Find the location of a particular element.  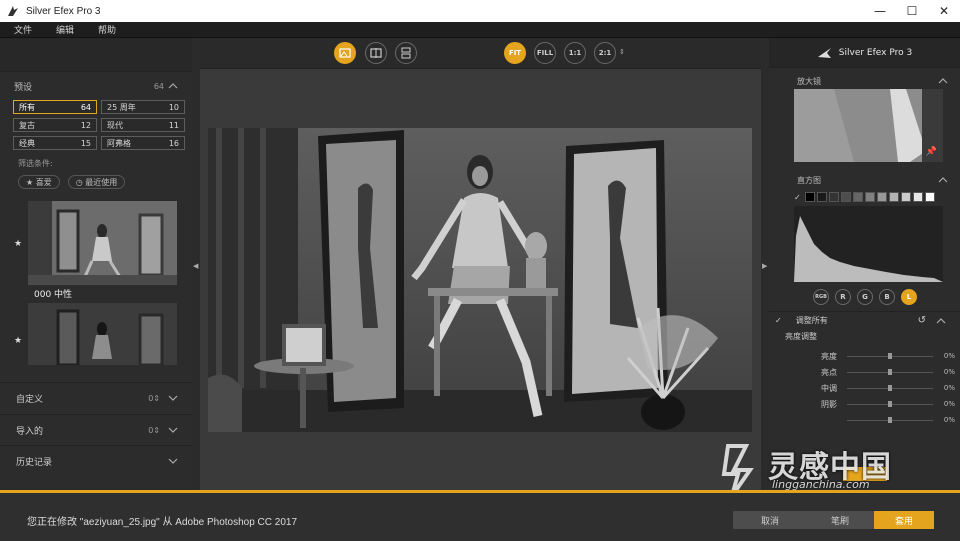

maximize-button: ☐ is located at coordinates (912, 11).